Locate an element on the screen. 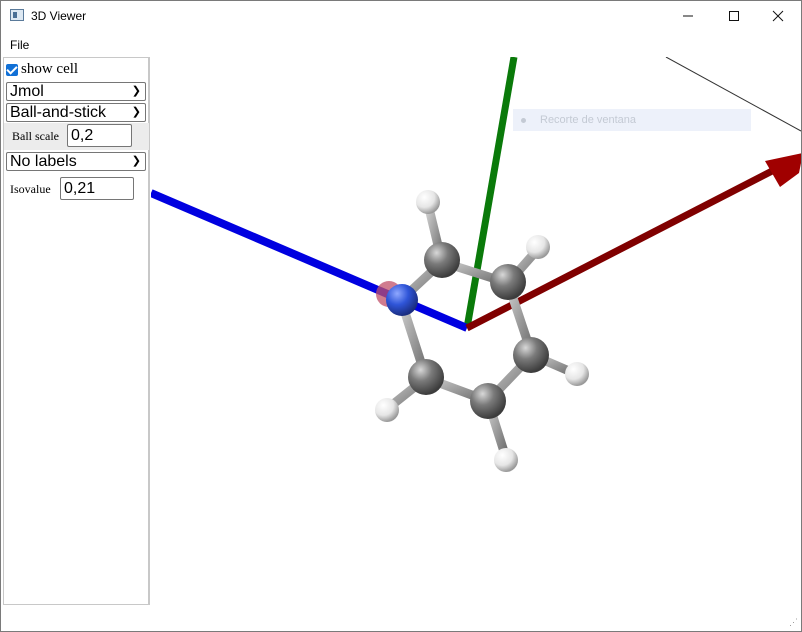  renderer-value: Jmol is located at coordinates (27, 91).